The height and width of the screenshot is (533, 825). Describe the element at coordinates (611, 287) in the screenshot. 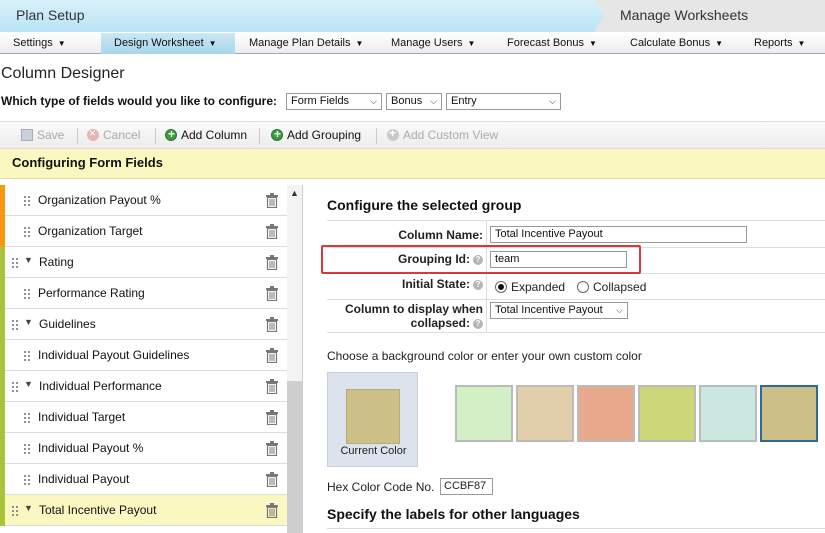

I see `collapsed-radio: Collapsed` at that location.